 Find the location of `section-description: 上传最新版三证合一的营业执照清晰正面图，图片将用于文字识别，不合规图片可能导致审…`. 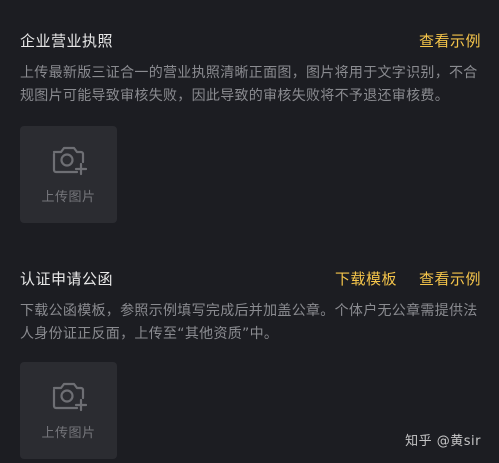

section-description: 上传最新版三证合一的营业执照清晰正面图，图片将用于文字识别，不合规图片可能导致审… is located at coordinates (249, 84).